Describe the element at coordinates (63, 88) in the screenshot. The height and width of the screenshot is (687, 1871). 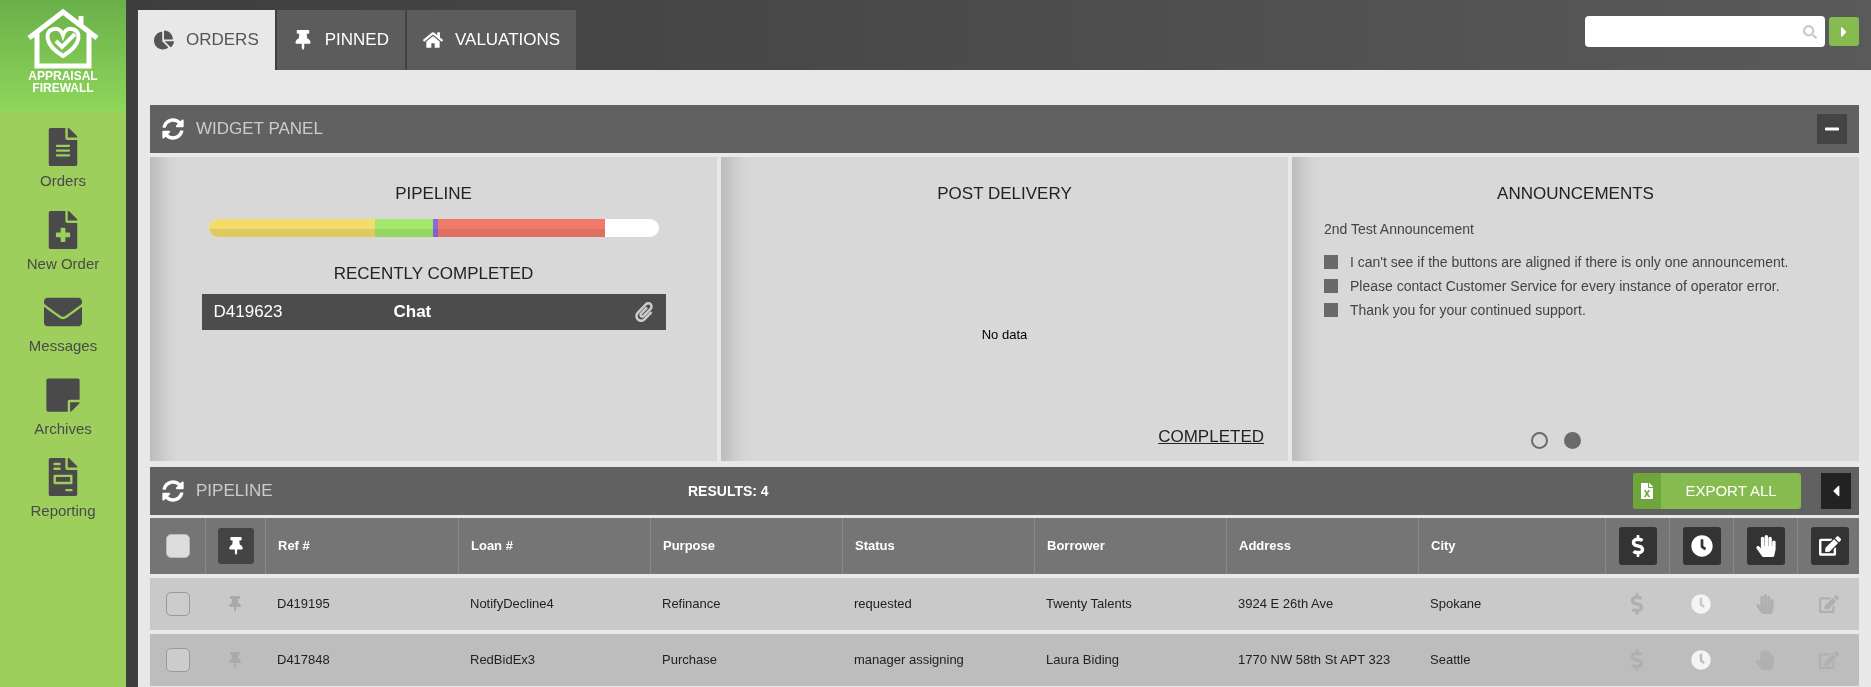
I see `logo-text: FIREWALL` at that location.